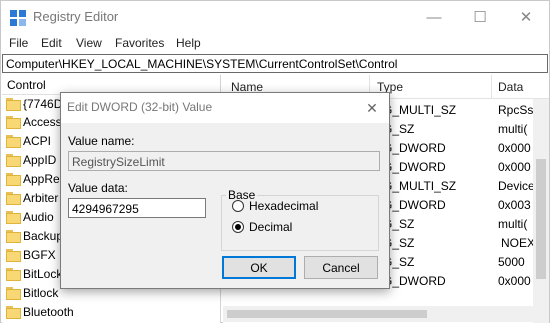 The height and width of the screenshot is (323, 550). Describe the element at coordinates (238, 227) in the screenshot. I see `decimal-radio` at that location.